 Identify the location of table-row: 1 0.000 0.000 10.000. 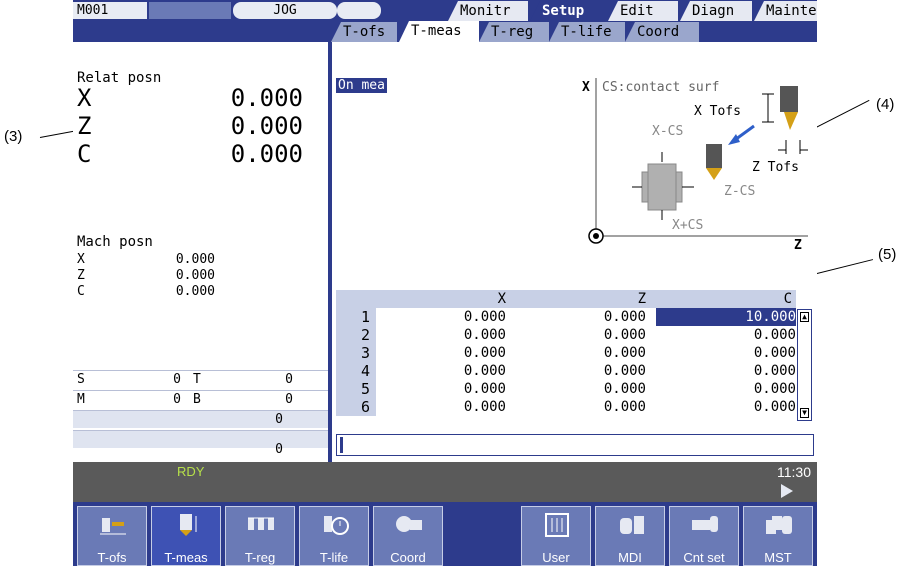
(566, 317).